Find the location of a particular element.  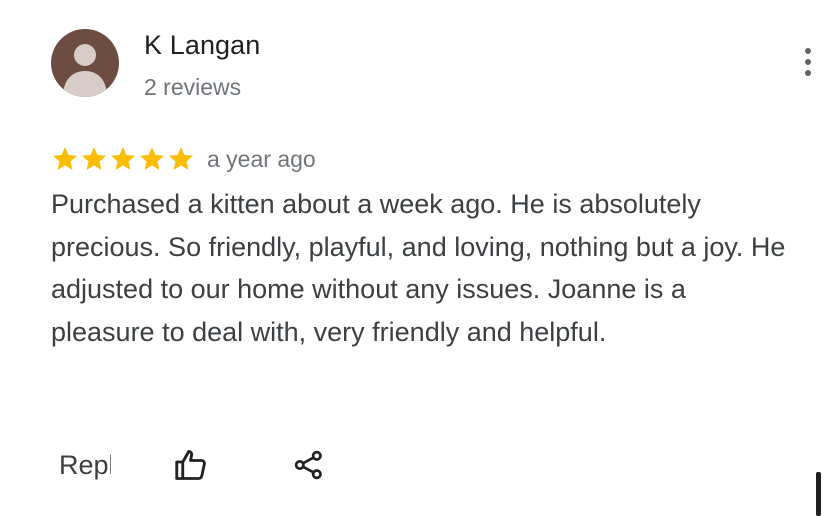

reviewer-avatar is located at coordinates (85, 63).